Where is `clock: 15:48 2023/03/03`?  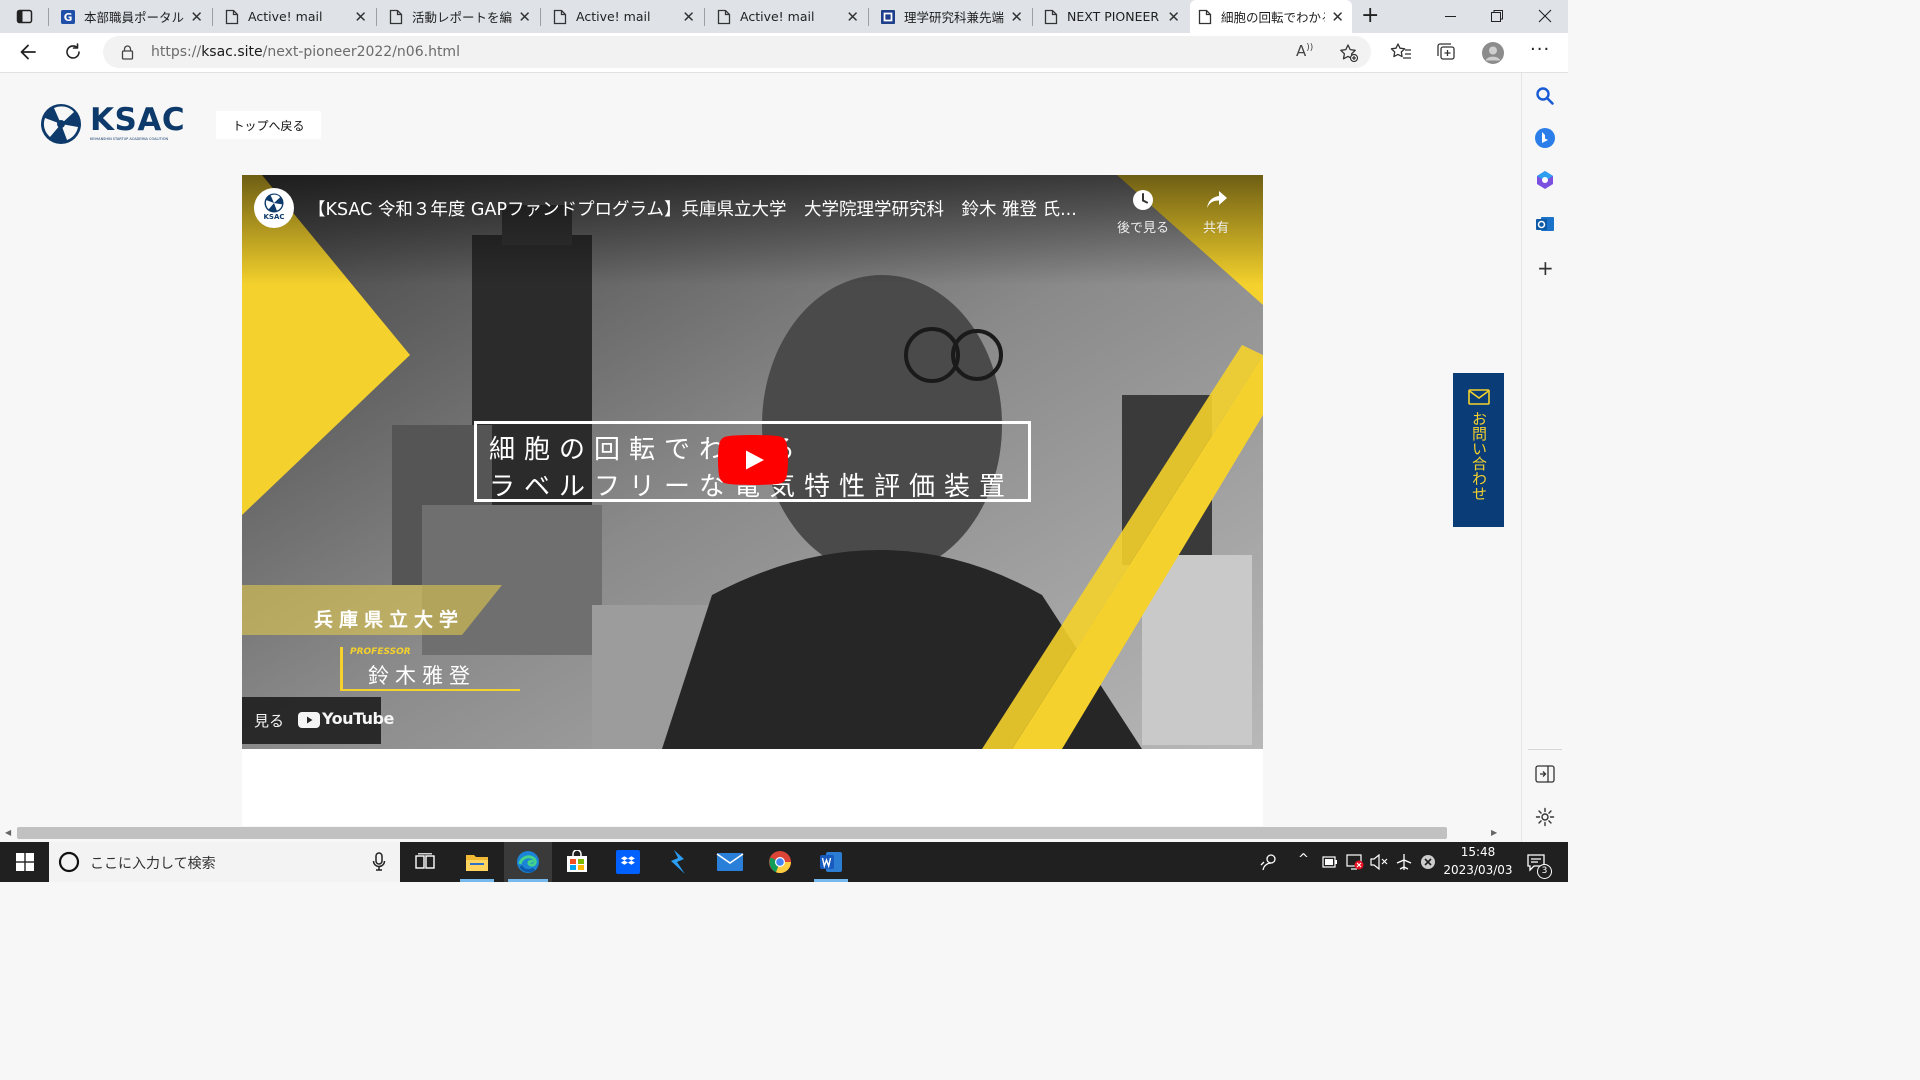
clock: 15:48 2023/03/03 is located at coordinates (1478, 862).